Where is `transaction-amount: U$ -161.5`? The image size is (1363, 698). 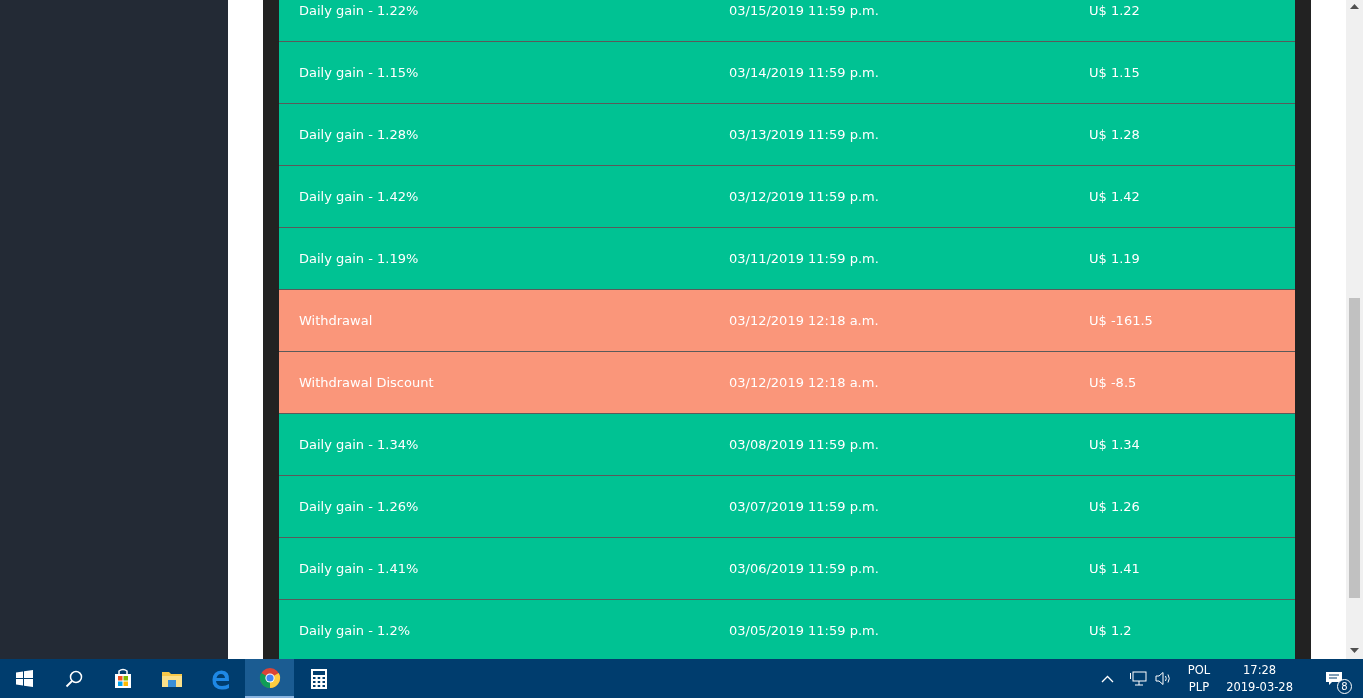
transaction-amount: U$ -161.5 is located at coordinates (1121, 320).